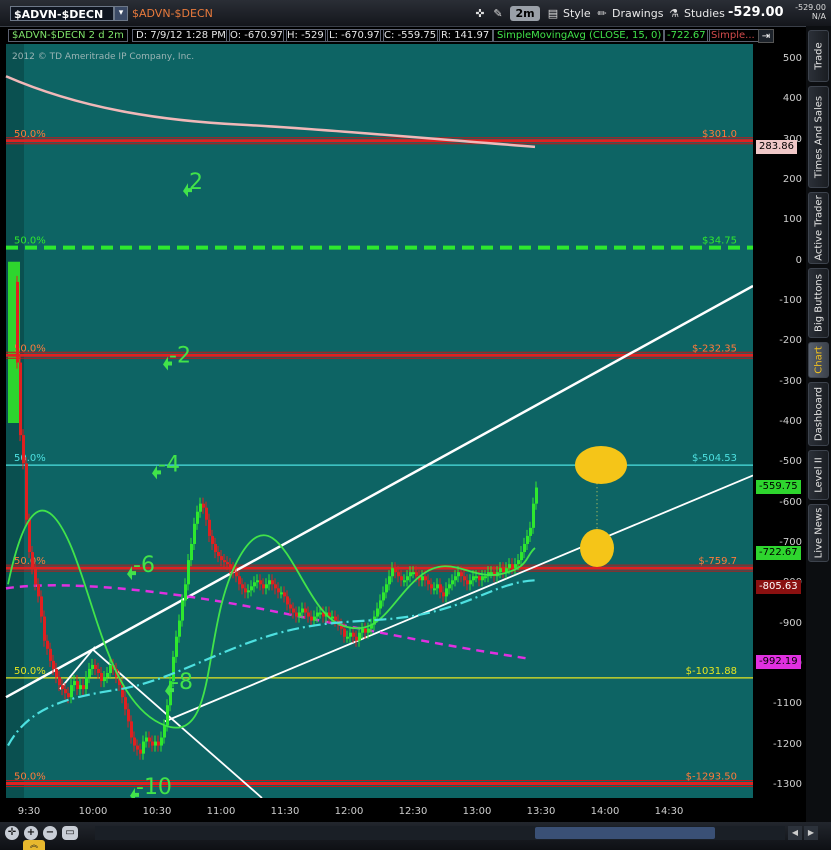 This screenshot has height=850, width=831. What do you see at coordinates (305, 35) in the screenshot?
I see `info-high: H: -529` at bounding box center [305, 35].